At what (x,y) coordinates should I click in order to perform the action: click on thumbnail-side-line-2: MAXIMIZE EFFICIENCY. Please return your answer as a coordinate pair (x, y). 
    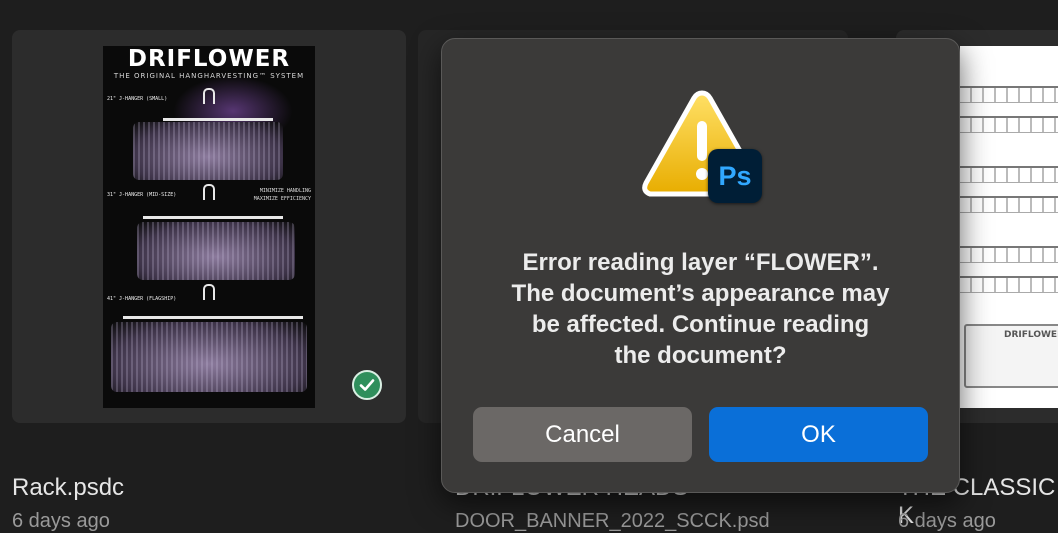
    Looking at the image, I should click on (282, 199).